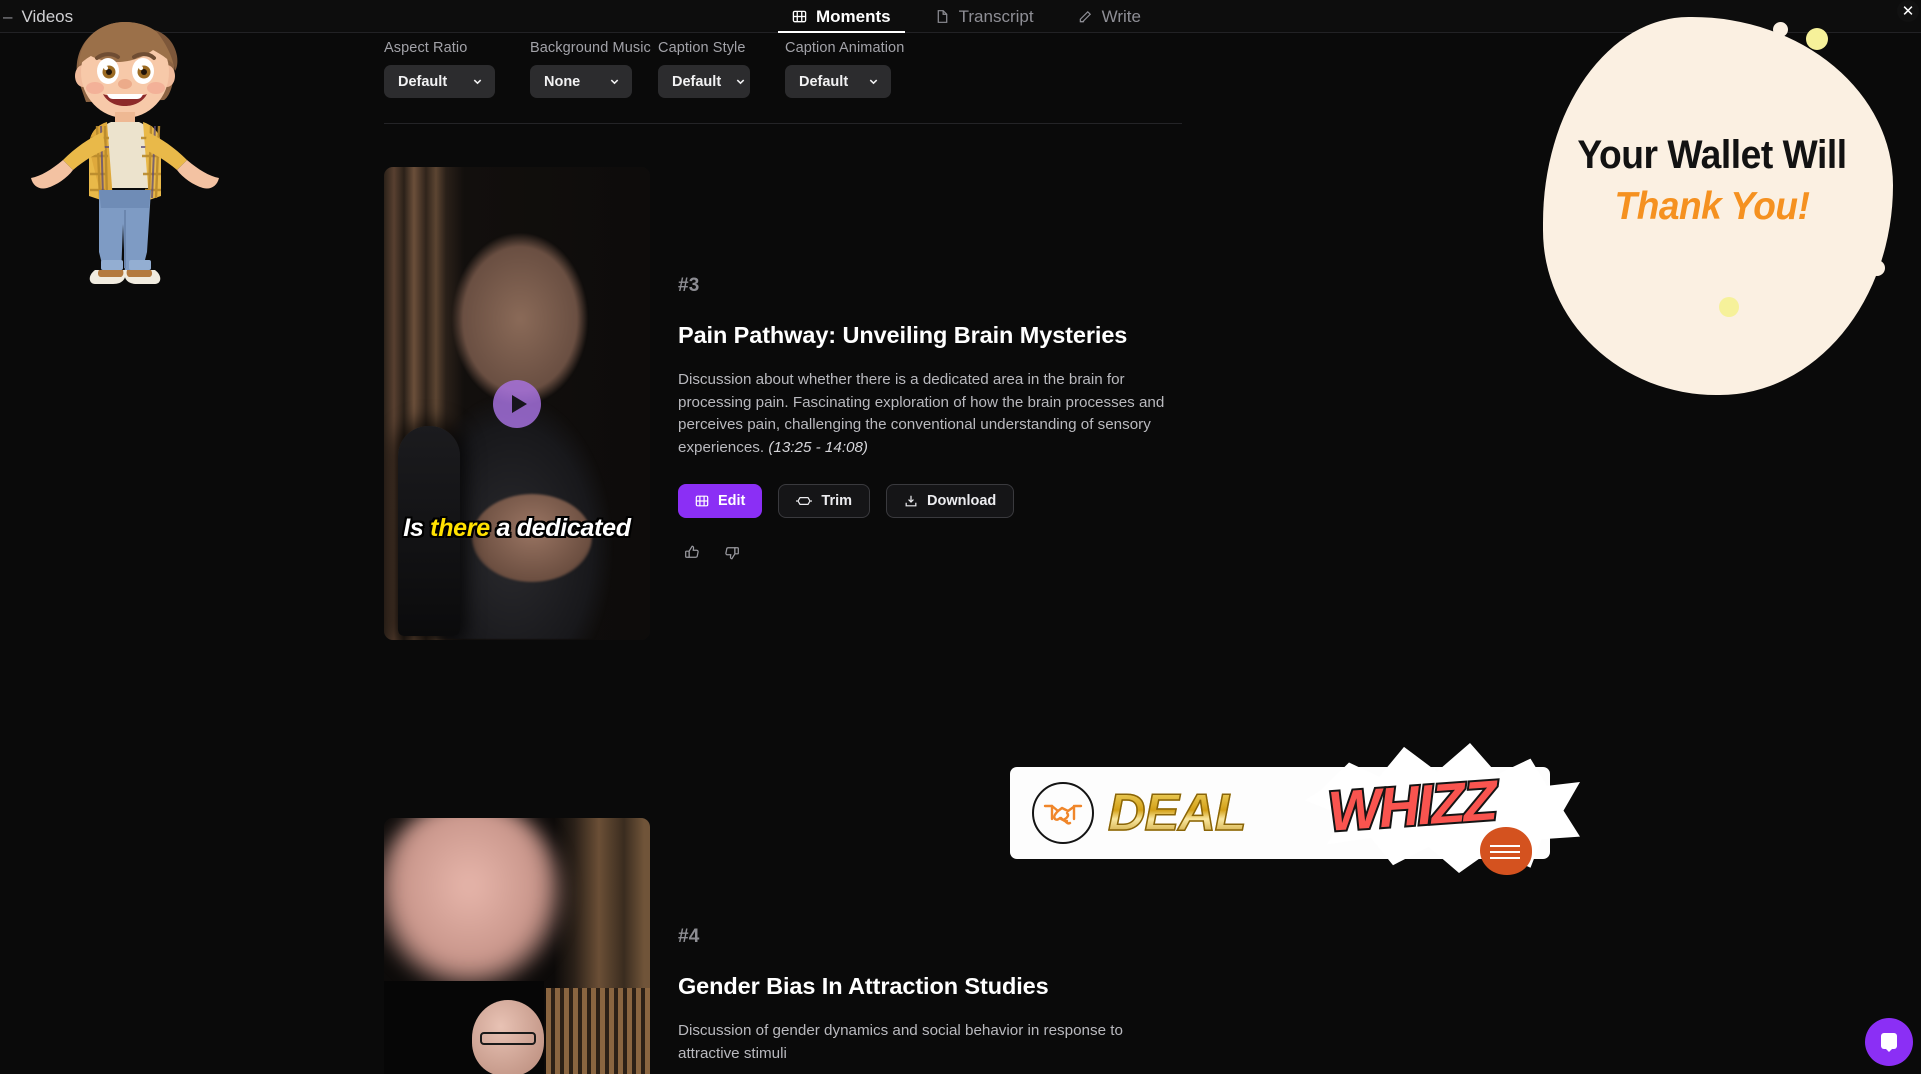 This screenshot has height=1074, width=1921. I want to click on tab-bar: Moments Transcript Write, so click(966, 16).